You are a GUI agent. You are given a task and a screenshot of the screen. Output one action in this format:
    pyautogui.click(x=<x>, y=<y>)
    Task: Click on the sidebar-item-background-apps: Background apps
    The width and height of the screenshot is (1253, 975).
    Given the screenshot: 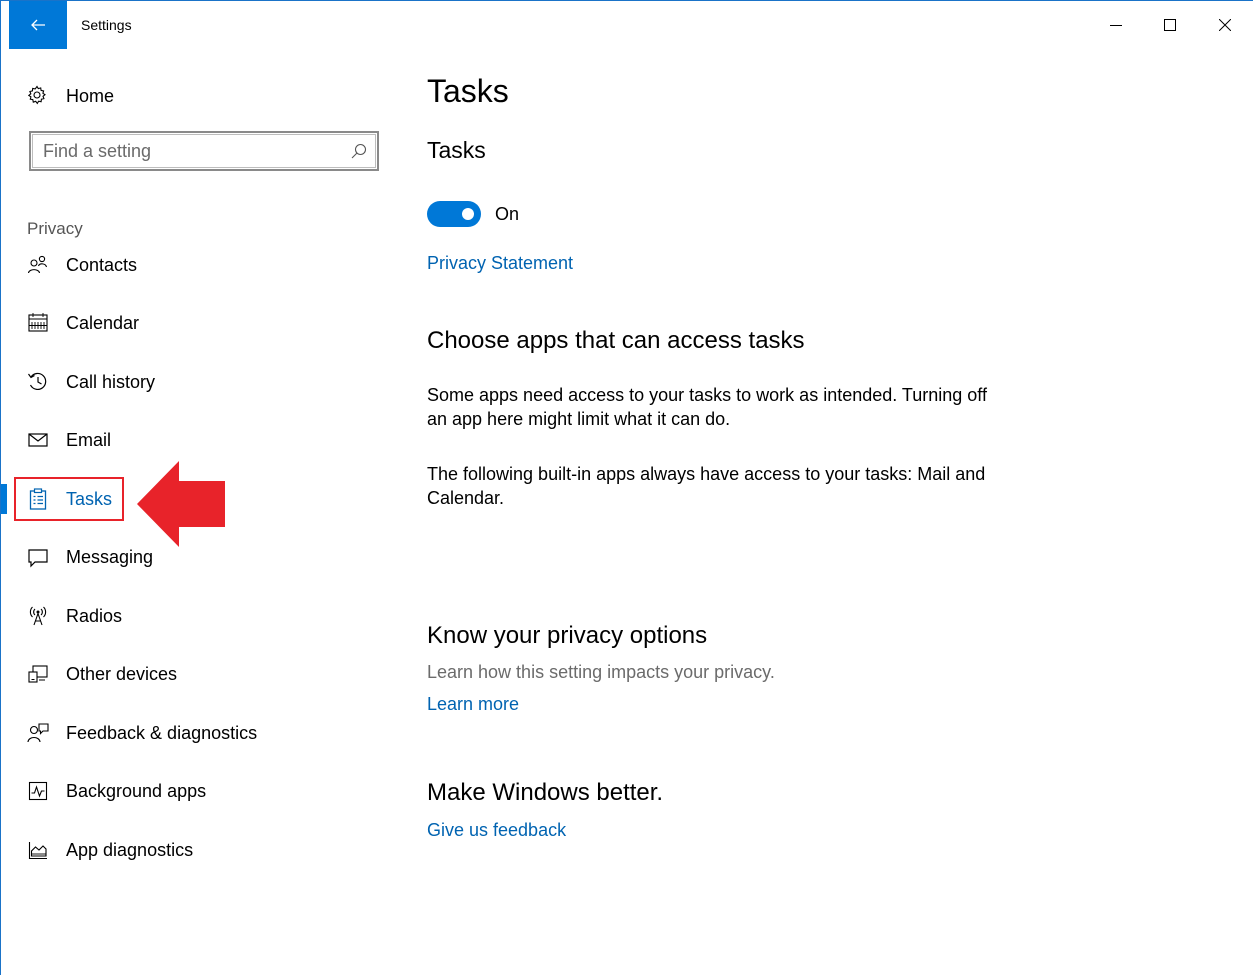 What is the action you would take?
    pyautogui.click(x=194, y=791)
    